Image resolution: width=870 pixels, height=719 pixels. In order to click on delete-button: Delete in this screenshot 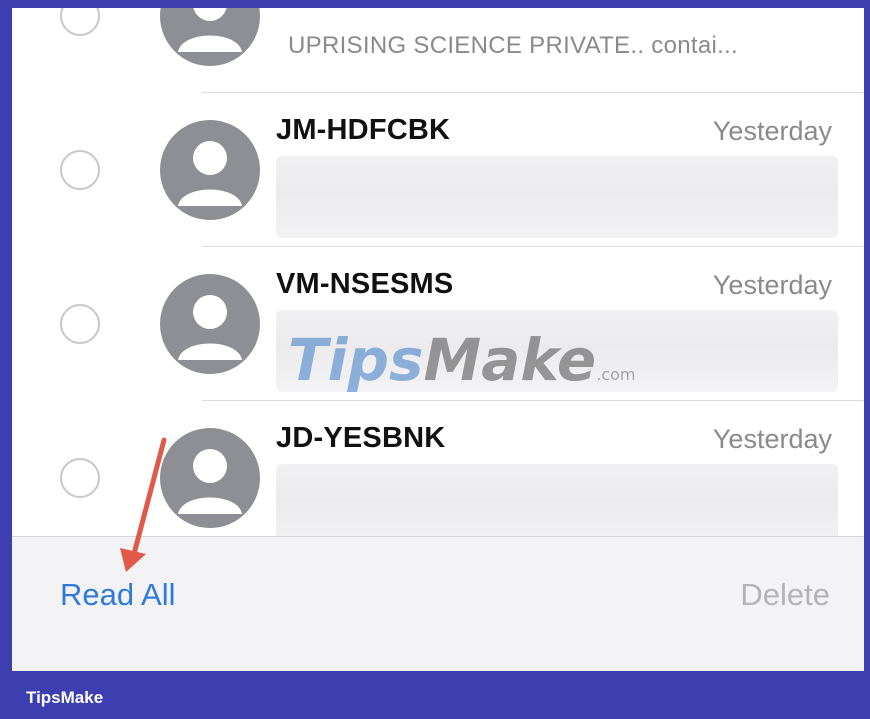, I will do `click(785, 595)`.